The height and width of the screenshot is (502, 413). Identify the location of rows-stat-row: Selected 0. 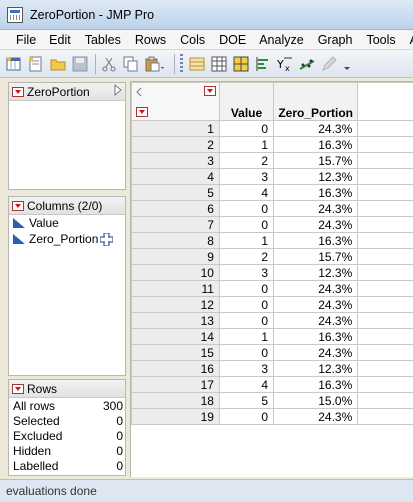
(67, 420).